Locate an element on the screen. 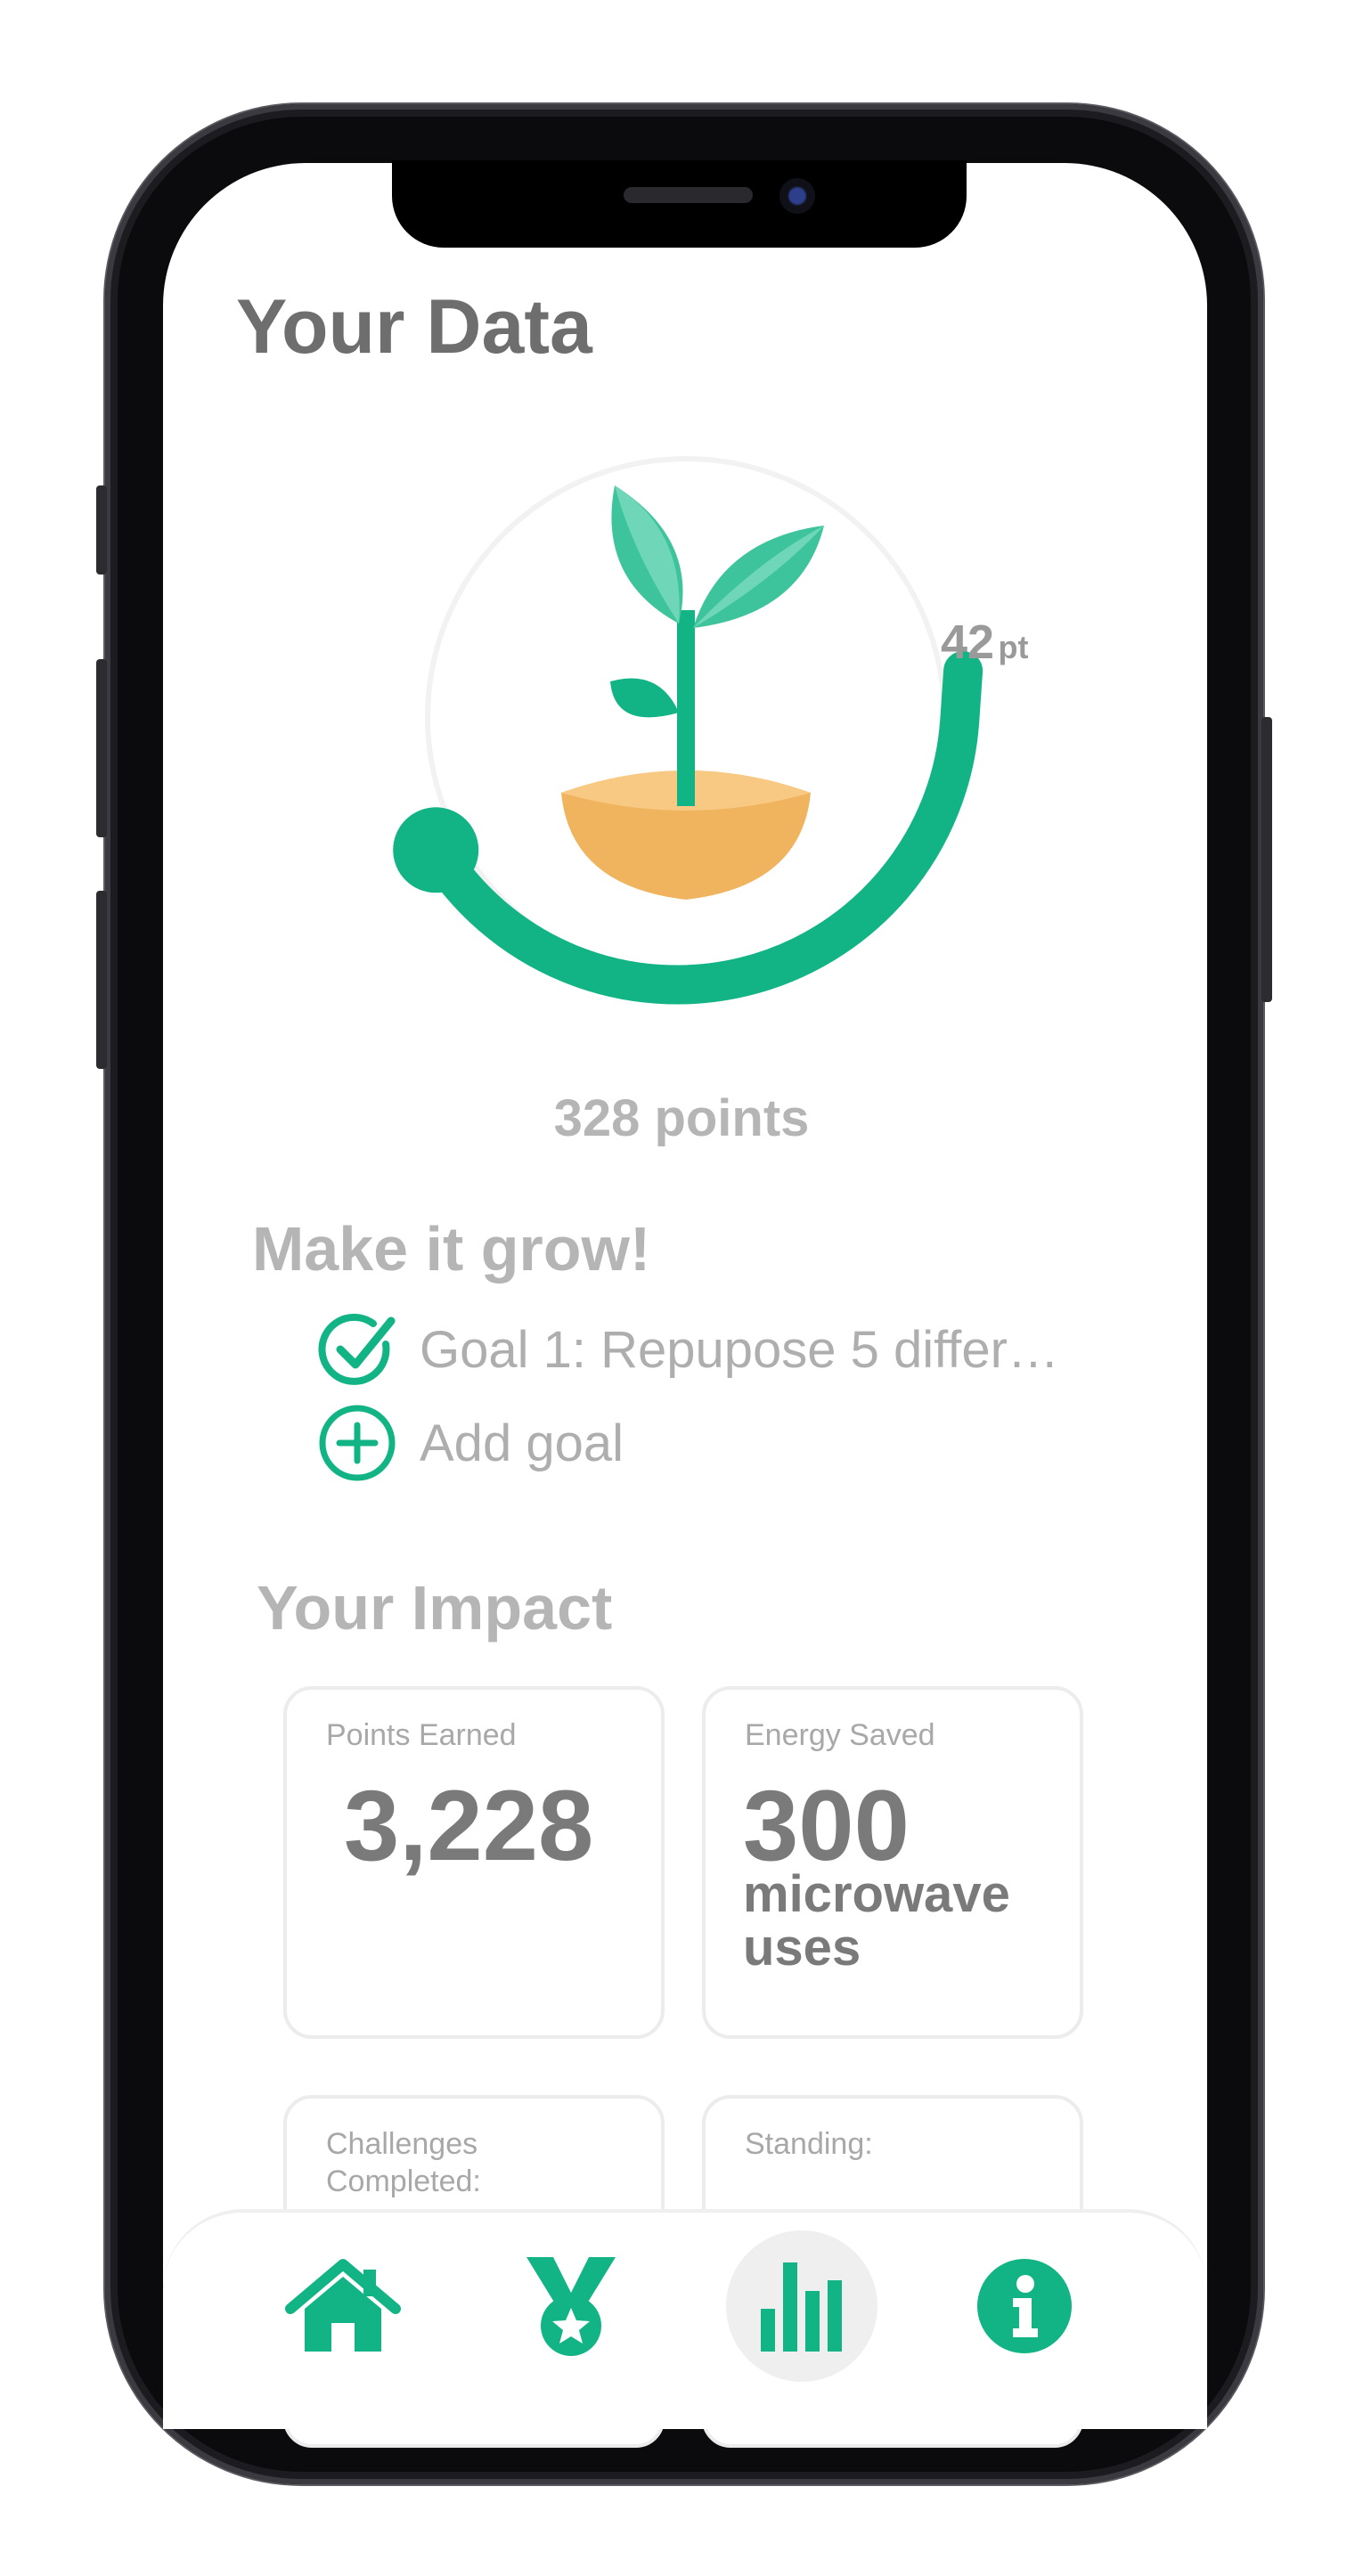  nav-info is located at coordinates (1025, 2306).